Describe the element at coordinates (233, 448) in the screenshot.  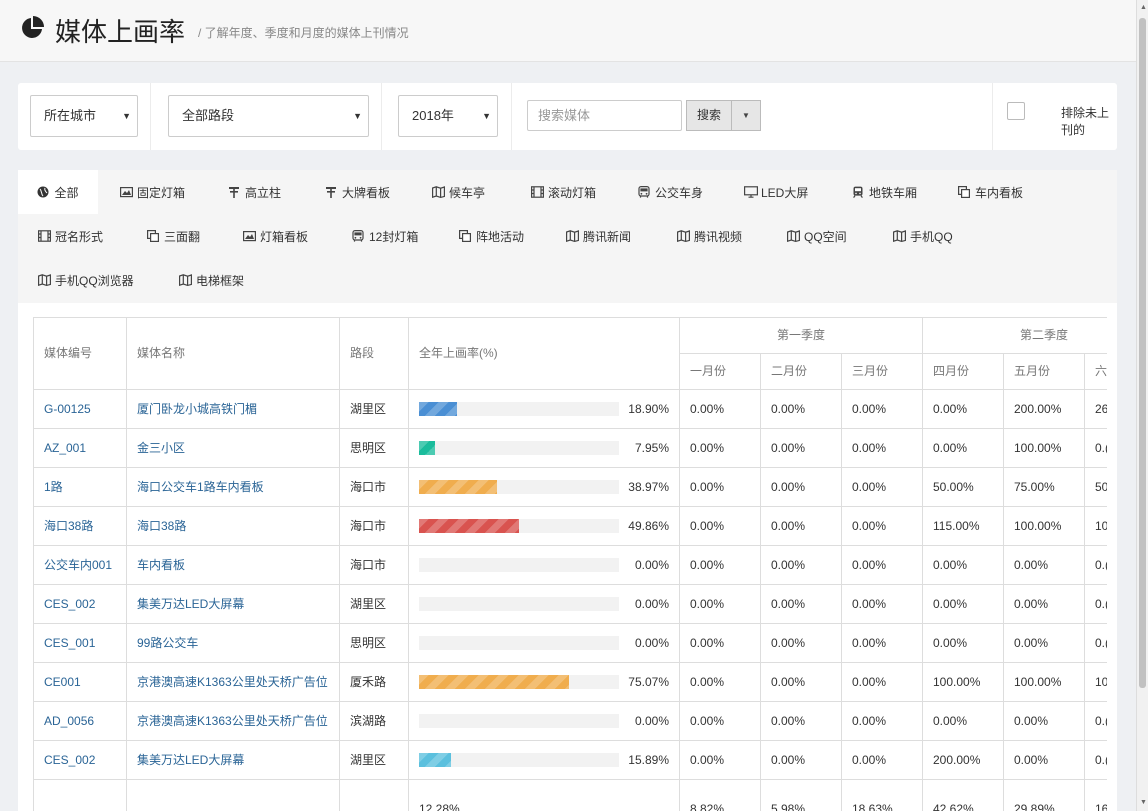
I see `media-name-link: 金三小区` at that location.